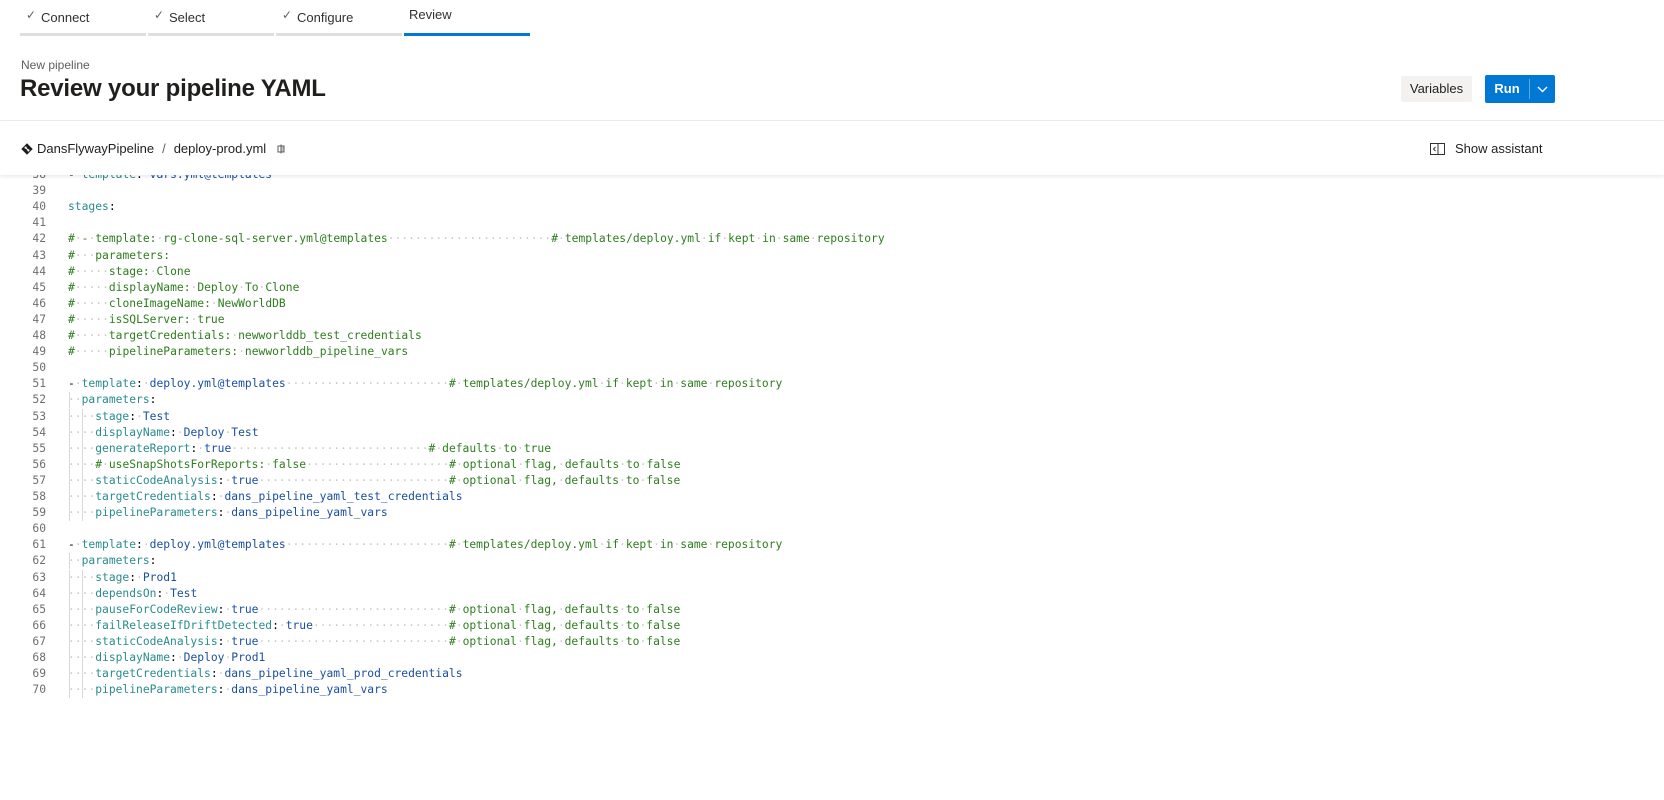  Describe the element at coordinates (800, 304) in the screenshot. I see `code-line: 46 #·····cloneImageName:·NewWorldDB` at that location.